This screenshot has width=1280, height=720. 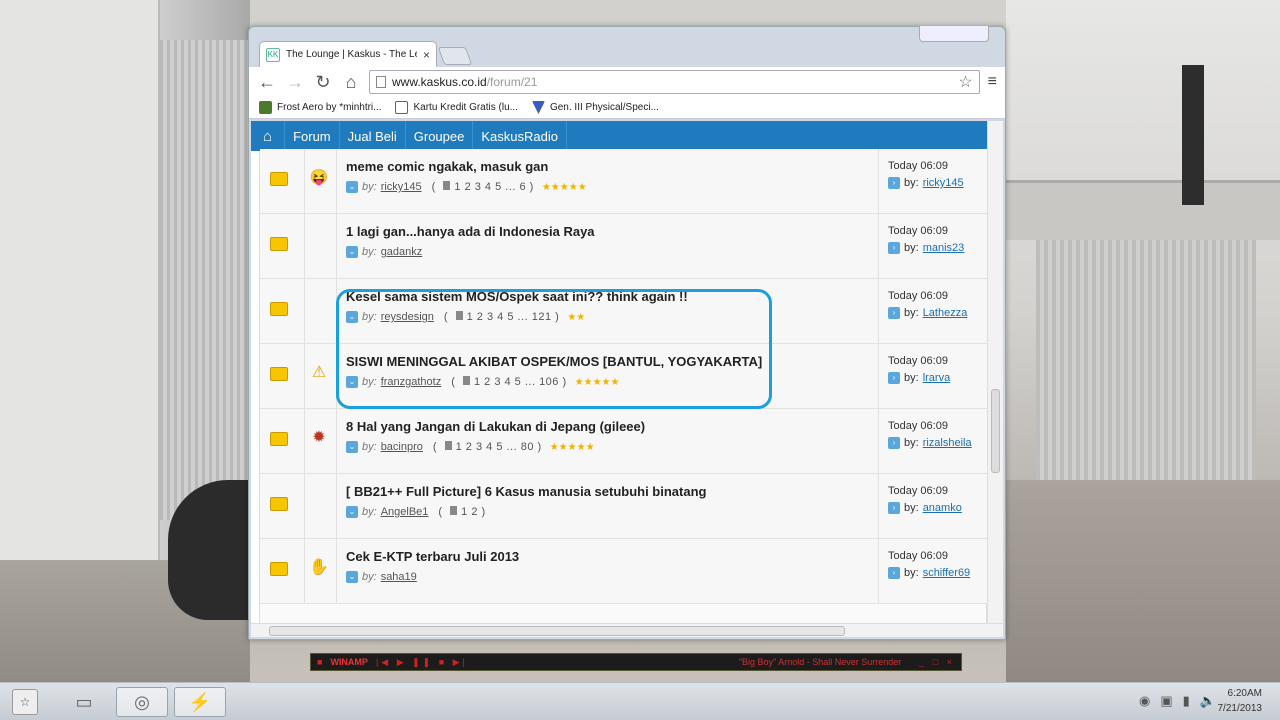 What do you see at coordinates (1144, 701) in the screenshot?
I see `tray-app-icon: ◉` at bounding box center [1144, 701].